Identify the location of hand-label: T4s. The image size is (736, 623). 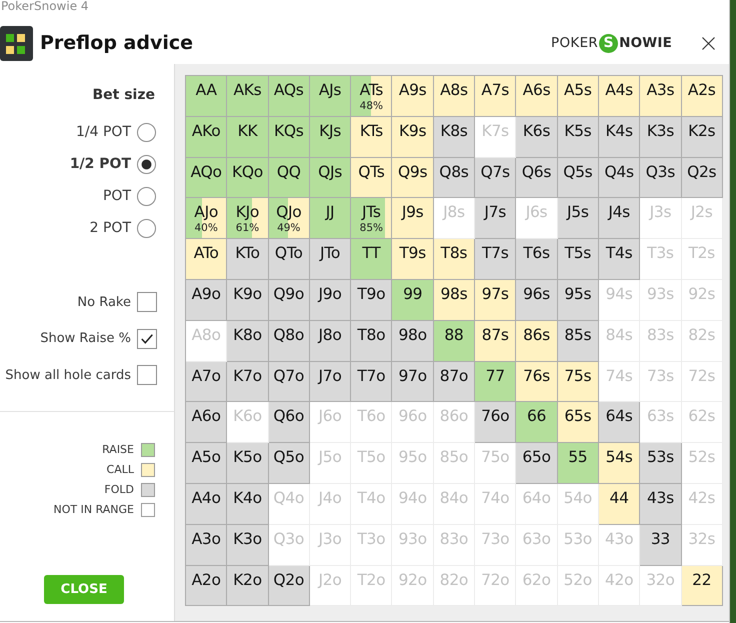
(619, 253).